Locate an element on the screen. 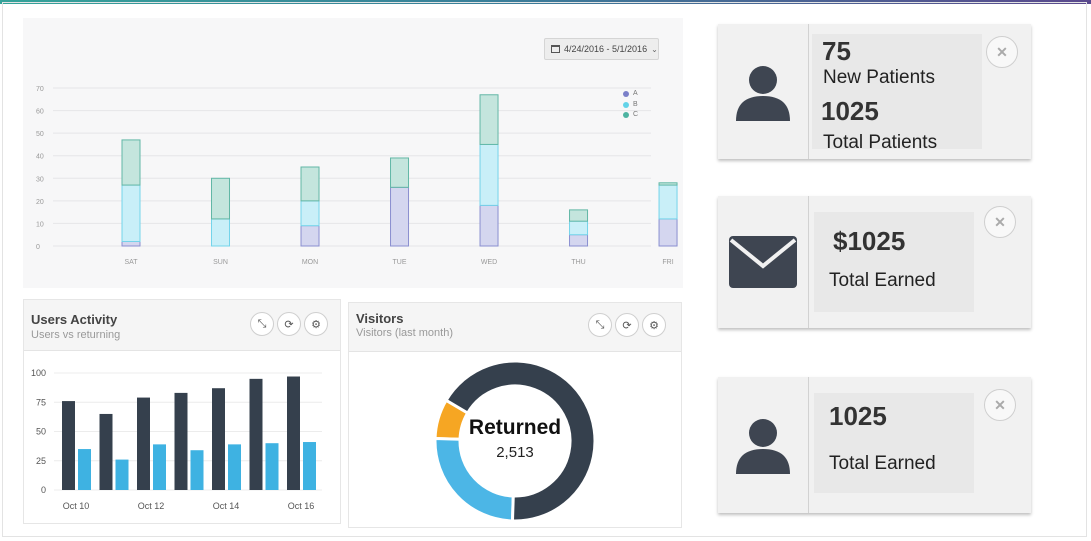 The width and height of the screenshot is (1091, 541). legend-dot-a is located at coordinates (626, 94).